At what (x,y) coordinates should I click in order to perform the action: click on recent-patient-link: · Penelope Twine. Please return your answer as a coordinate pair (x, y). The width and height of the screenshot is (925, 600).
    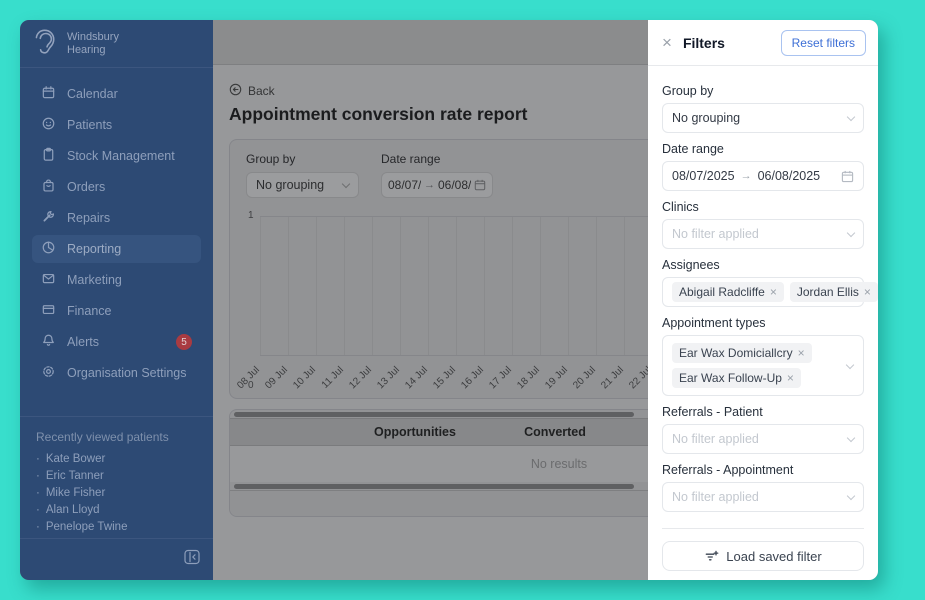
    Looking at the image, I should click on (116, 527).